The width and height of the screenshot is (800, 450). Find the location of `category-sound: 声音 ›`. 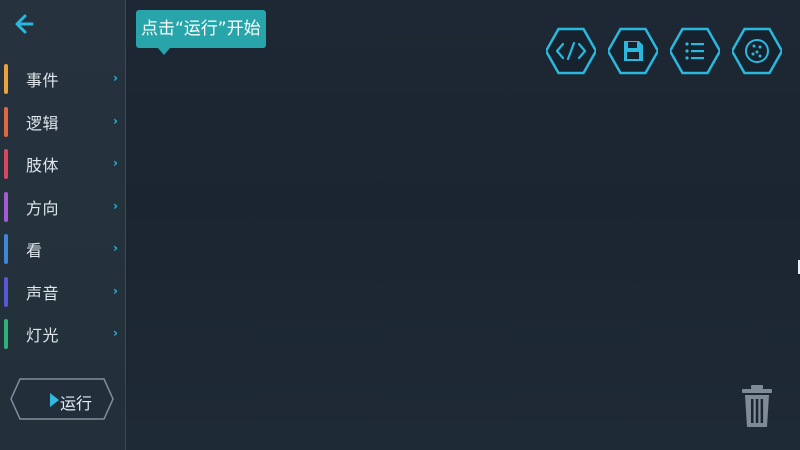

category-sound: 声音 › is located at coordinates (63, 292).